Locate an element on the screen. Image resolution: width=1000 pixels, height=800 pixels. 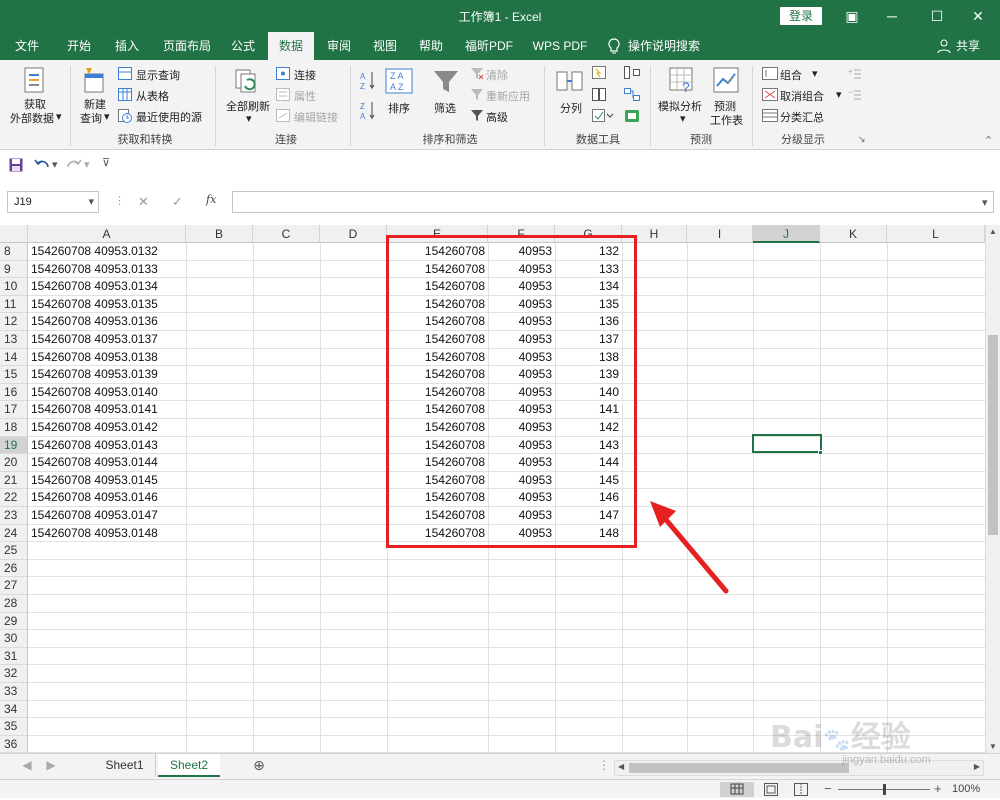
show-query-button: 显示查询 is located at coordinates (158, 75).